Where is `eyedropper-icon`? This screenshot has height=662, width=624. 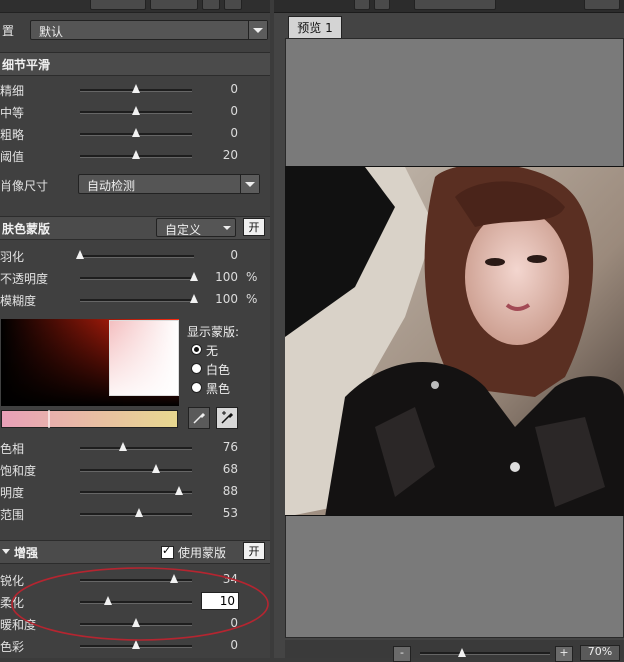
eyedropper-icon is located at coordinates (199, 418).